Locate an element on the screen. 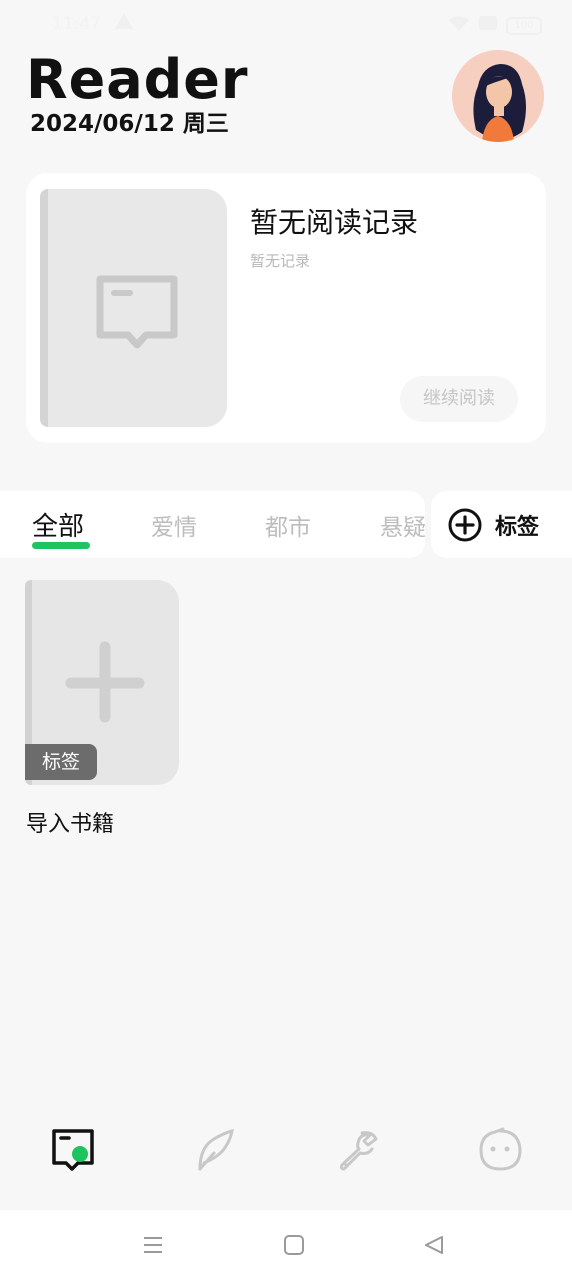 Image resolution: width=572 pixels, height=1280 pixels. system-nav-bar is located at coordinates (286, 1245).